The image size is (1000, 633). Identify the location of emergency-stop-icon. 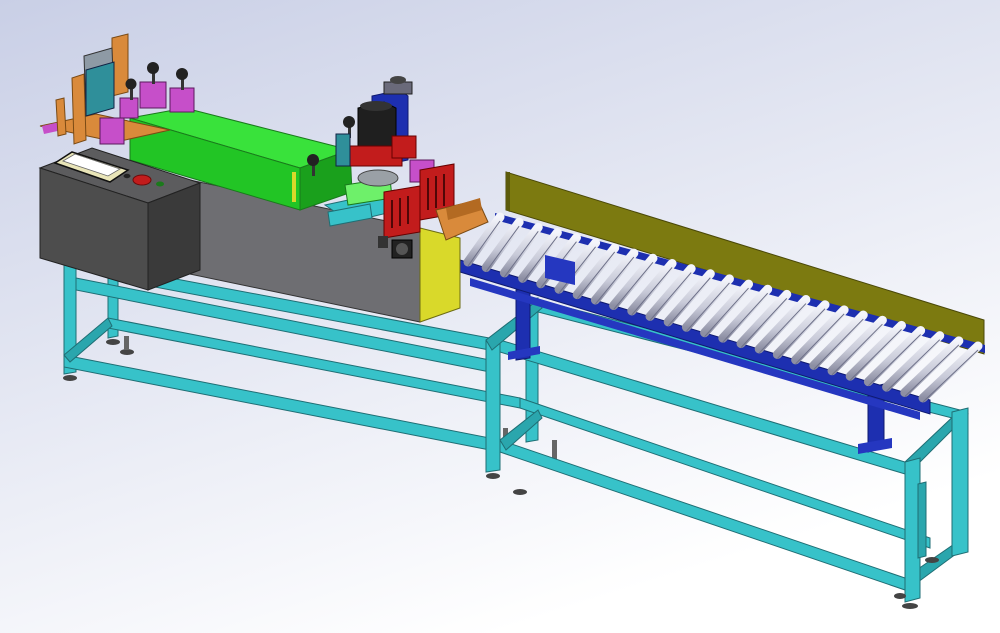
(142, 180).